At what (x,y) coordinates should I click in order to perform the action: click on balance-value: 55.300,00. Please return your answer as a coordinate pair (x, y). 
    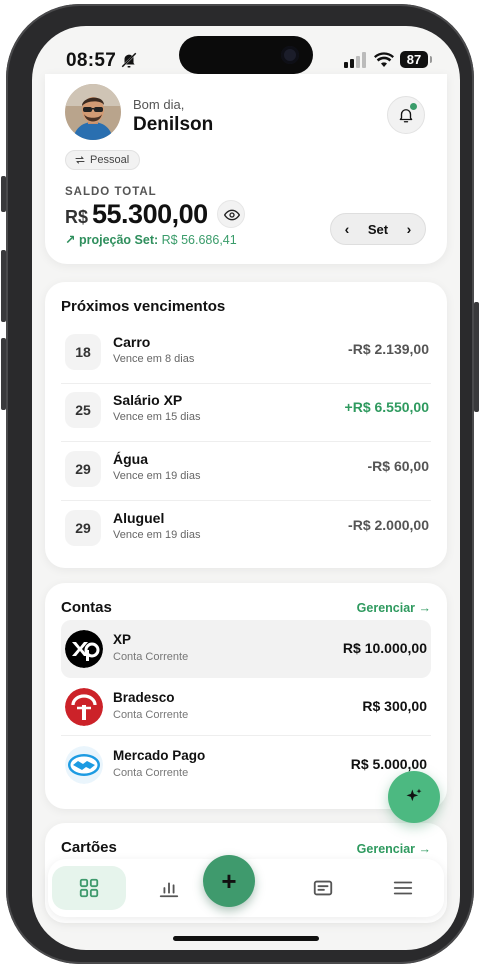
    Looking at the image, I should click on (150, 214).